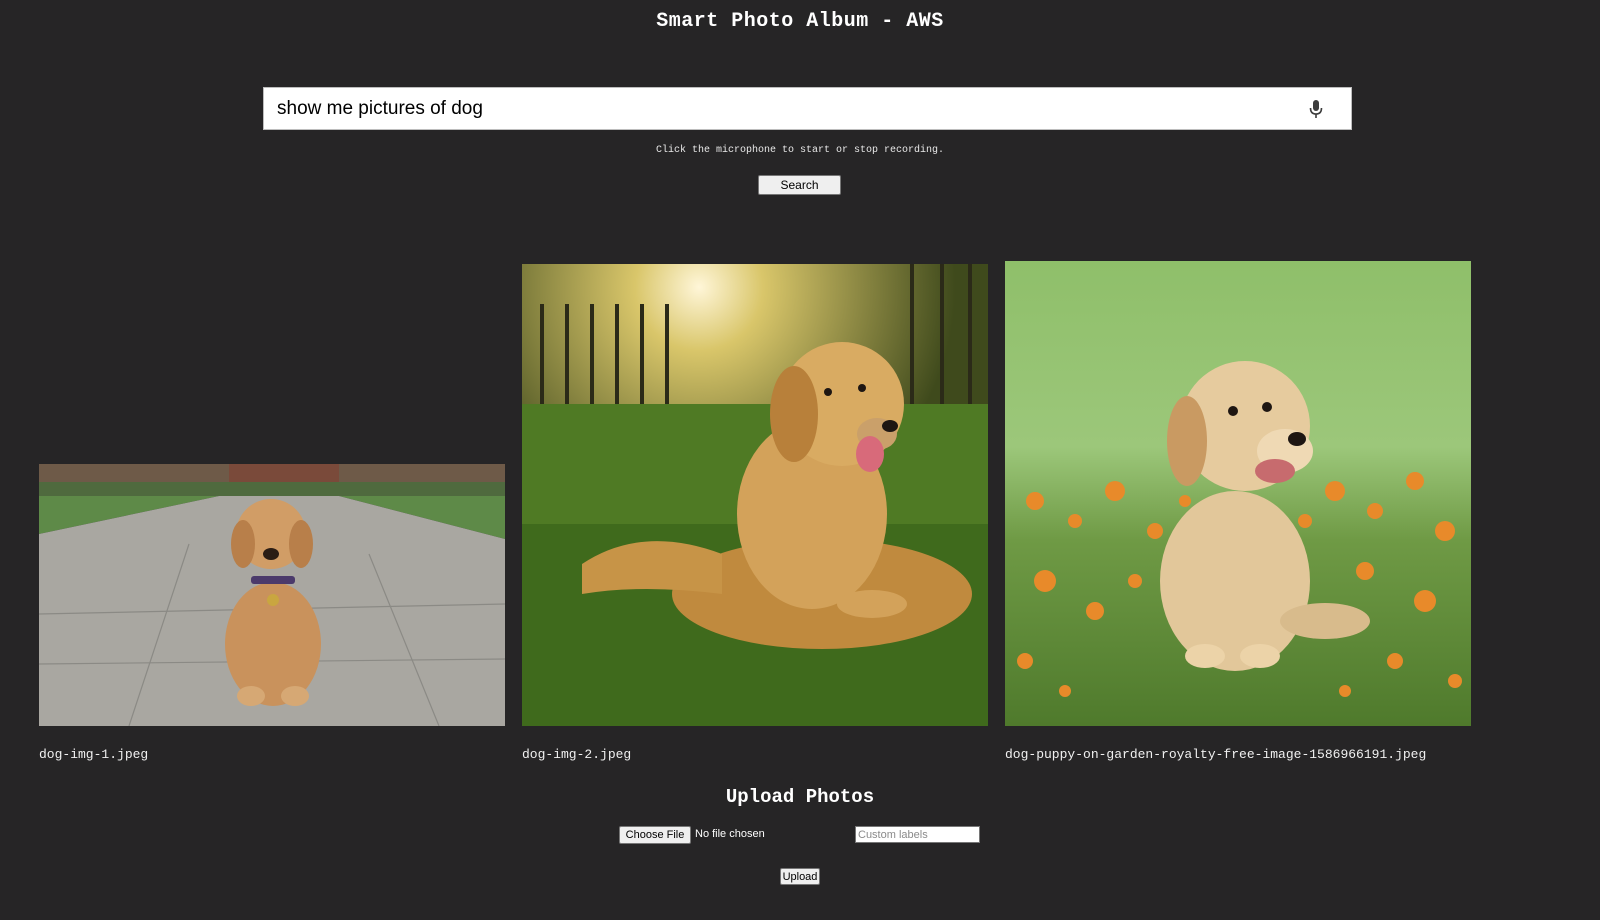 The width and height of the screenshot is (1600, 920). I want to click on search-input, so click(764, 108).